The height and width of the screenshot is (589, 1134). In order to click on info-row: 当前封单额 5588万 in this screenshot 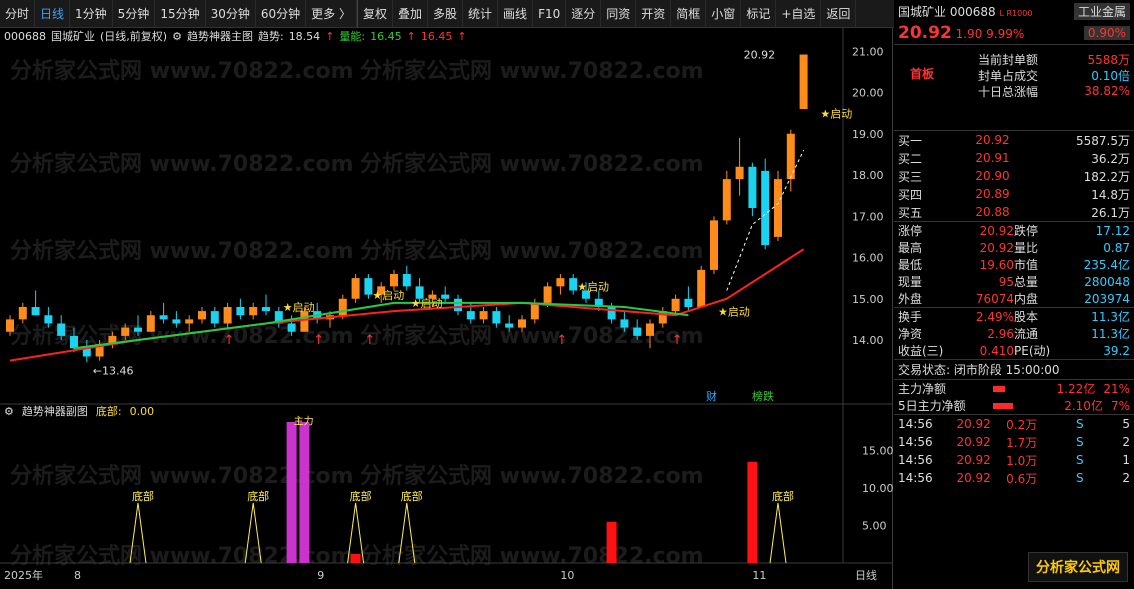, I will do `click(1054, 59)`.